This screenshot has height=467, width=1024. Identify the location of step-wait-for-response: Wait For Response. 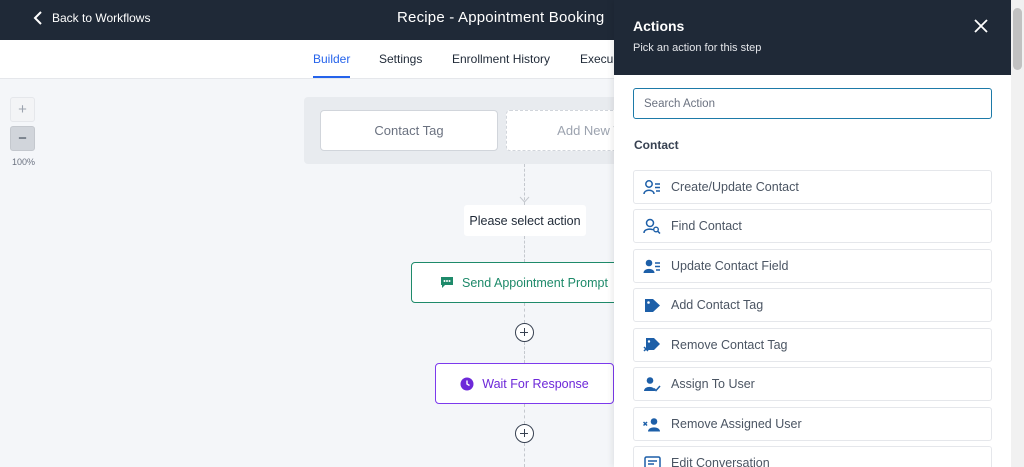
(524, 383).